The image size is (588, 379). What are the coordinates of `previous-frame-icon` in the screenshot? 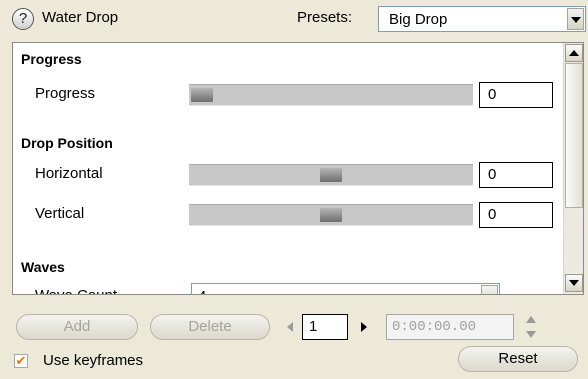 It's located at (290, 327).